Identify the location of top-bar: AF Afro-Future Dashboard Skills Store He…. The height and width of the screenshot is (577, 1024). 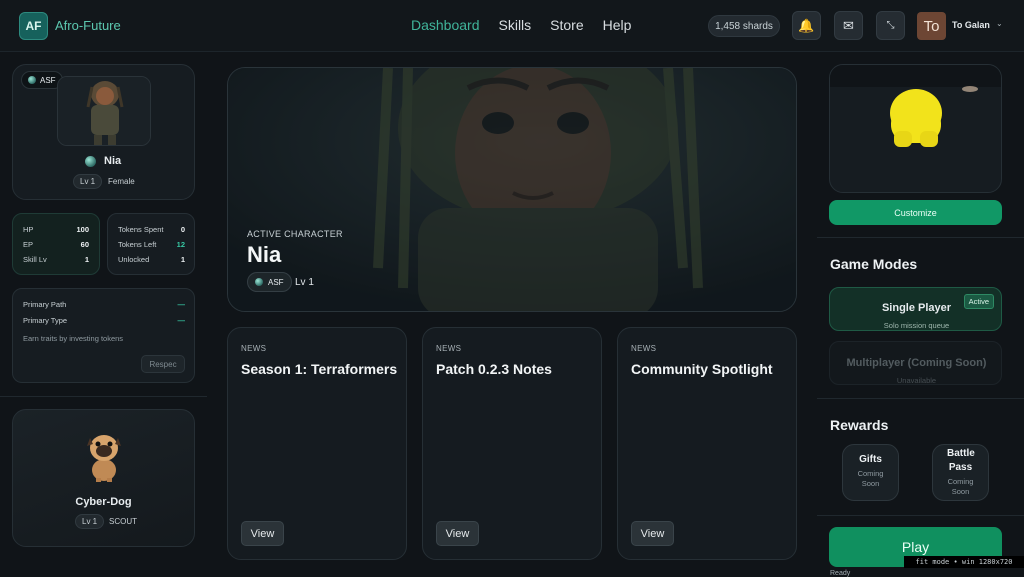
(512, 26).